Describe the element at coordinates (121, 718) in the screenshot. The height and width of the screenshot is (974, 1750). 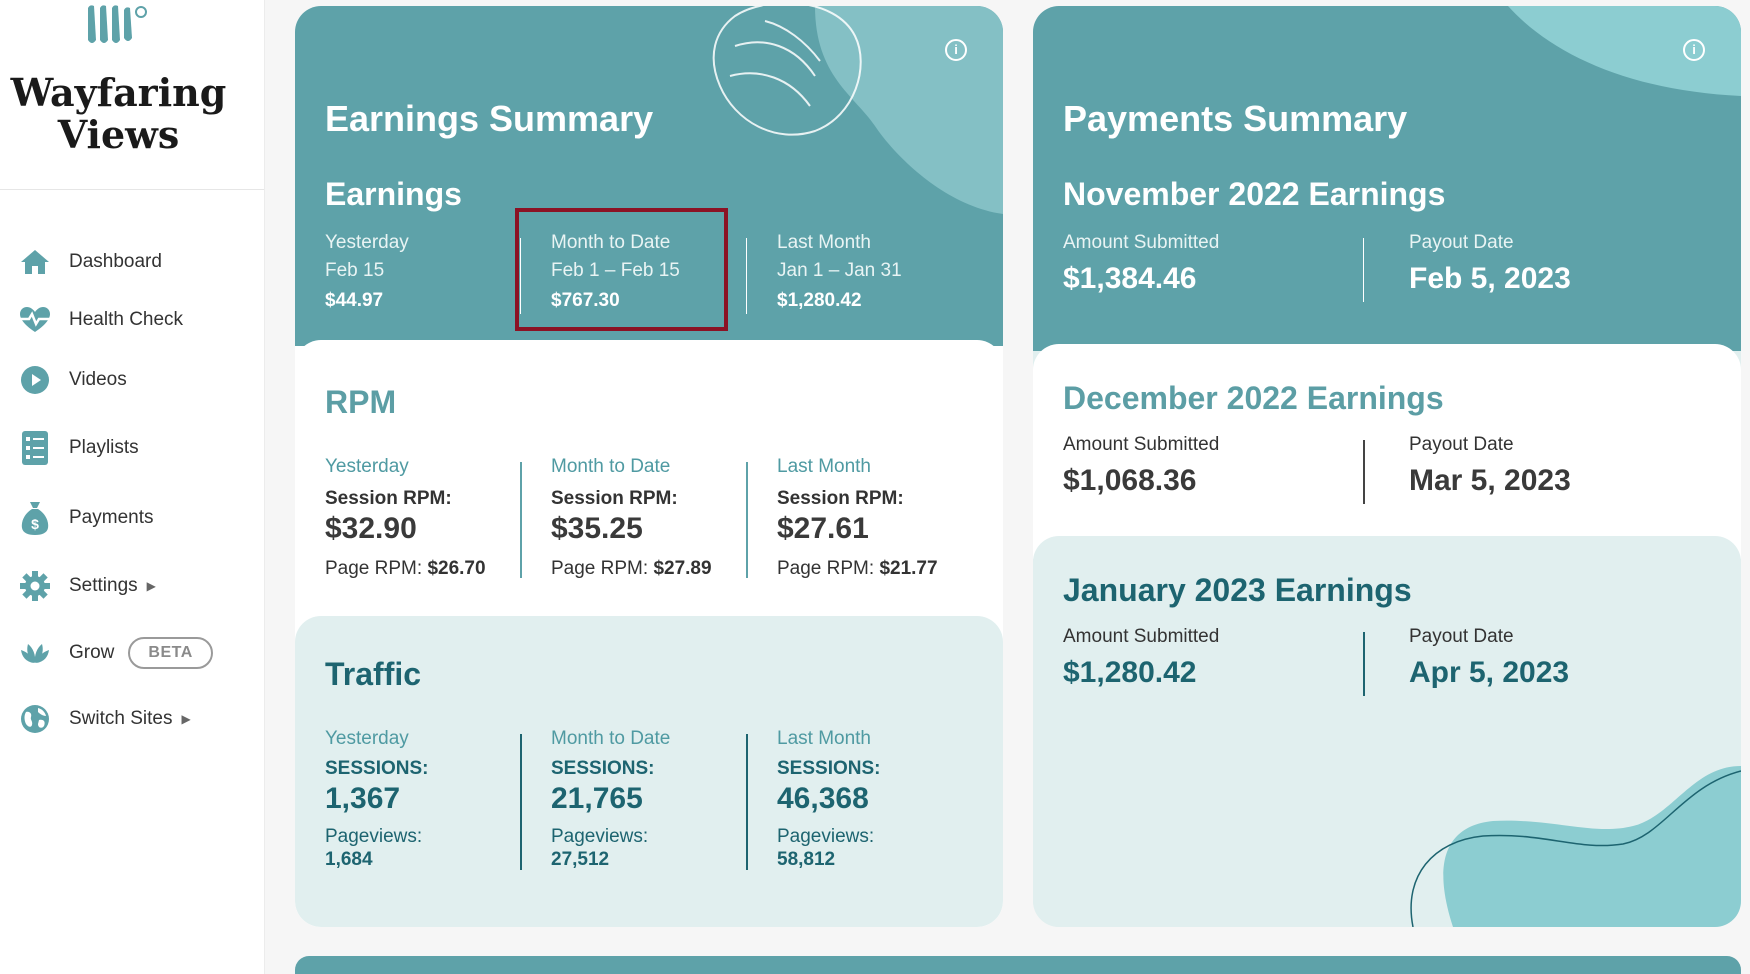
I see `sidebar-item-label: Switch Sites` at that location.